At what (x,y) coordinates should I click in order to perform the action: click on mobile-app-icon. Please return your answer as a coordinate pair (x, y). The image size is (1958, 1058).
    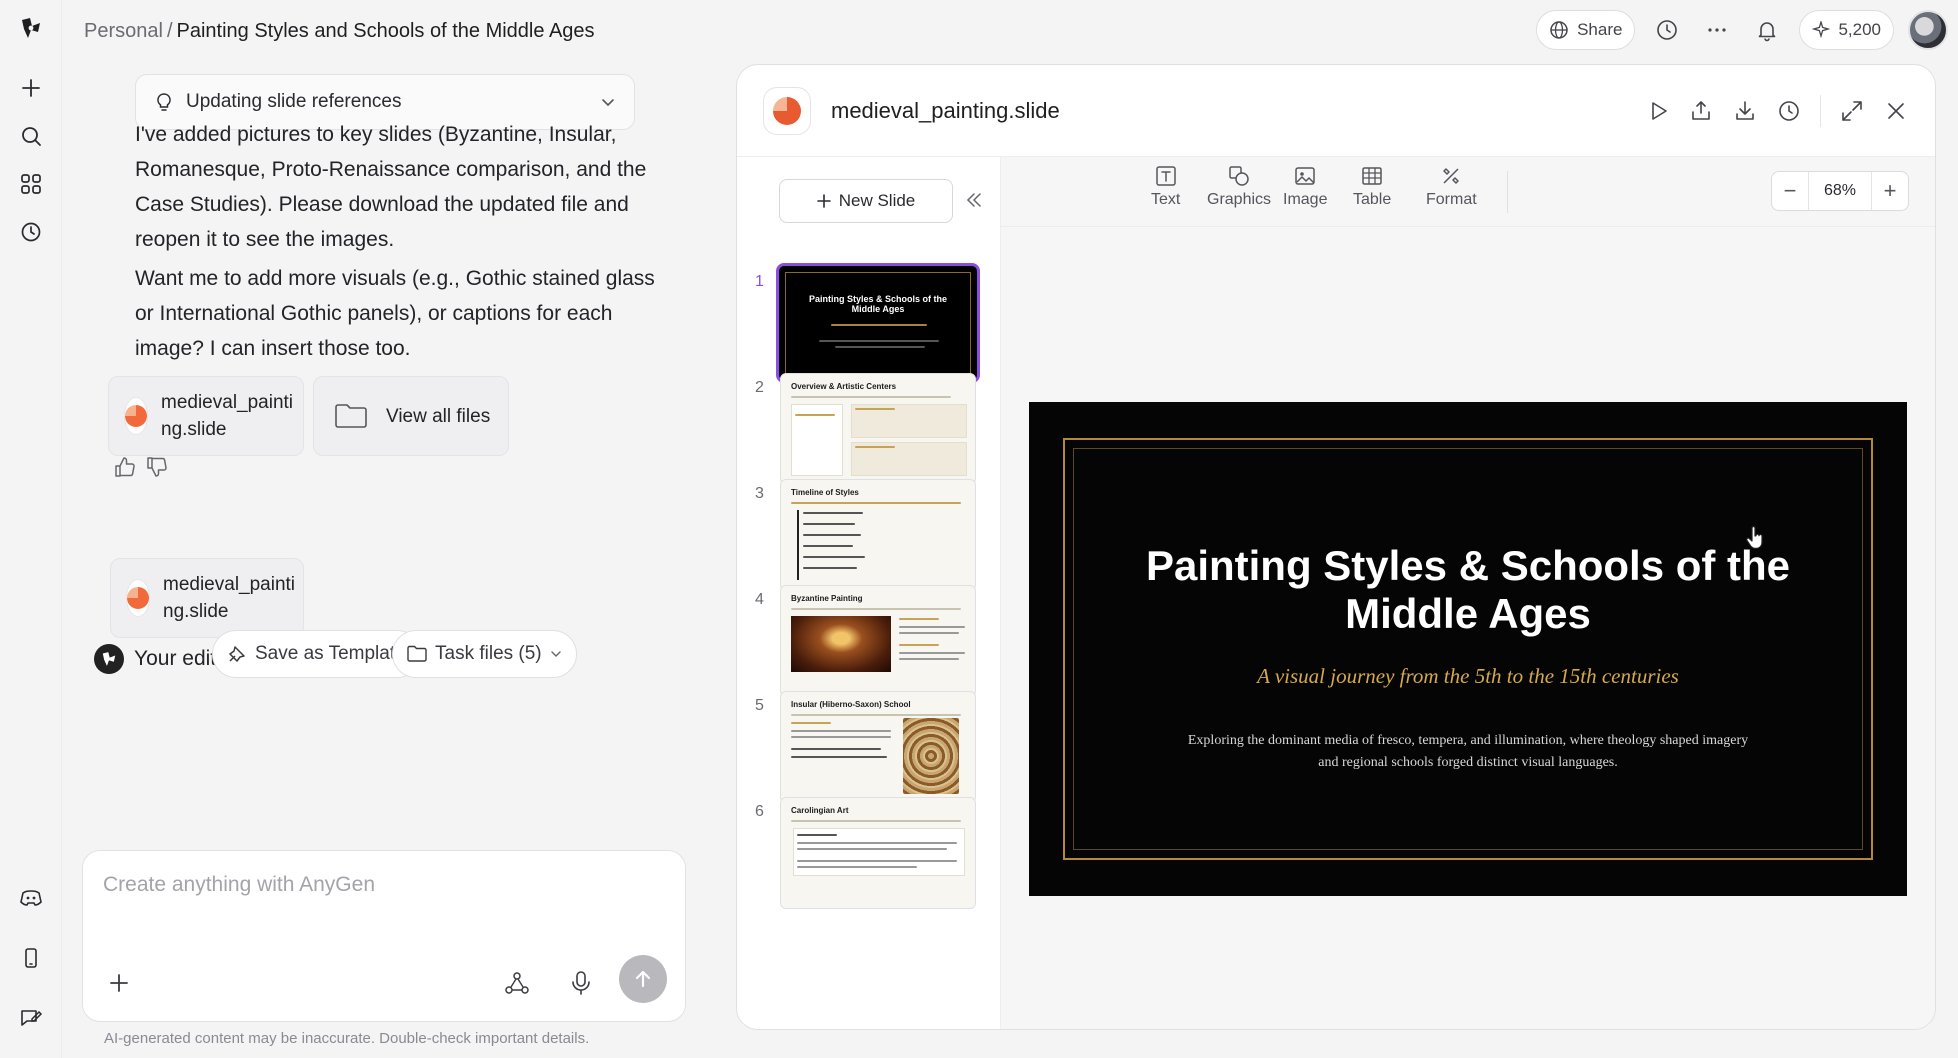
    Looking at the image, I should click on (31, 958).